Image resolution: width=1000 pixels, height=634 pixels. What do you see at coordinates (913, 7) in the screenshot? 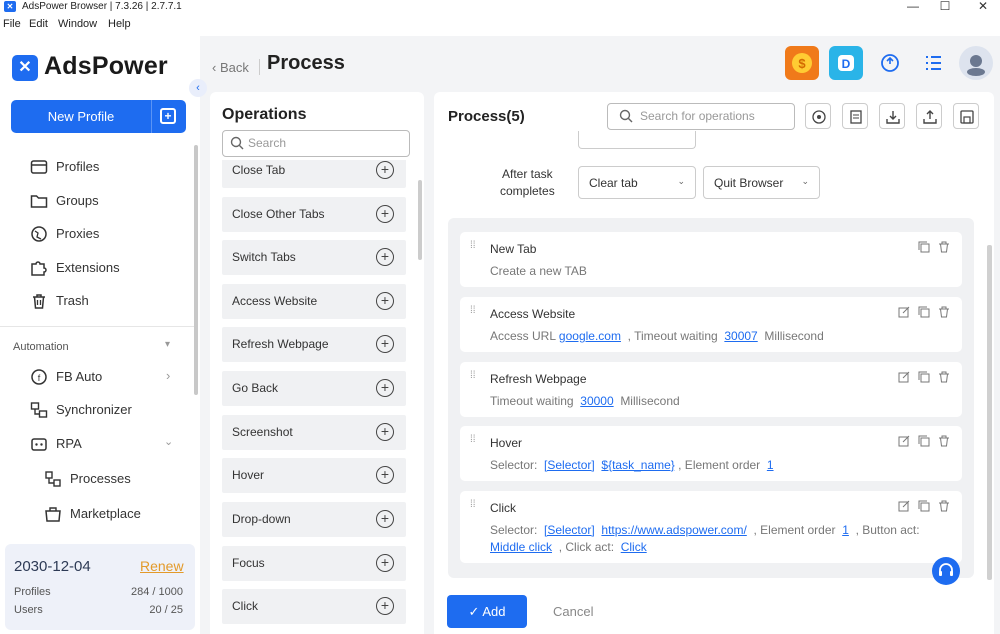
I see `minimize-button: —` at bounding box center [913, 7].